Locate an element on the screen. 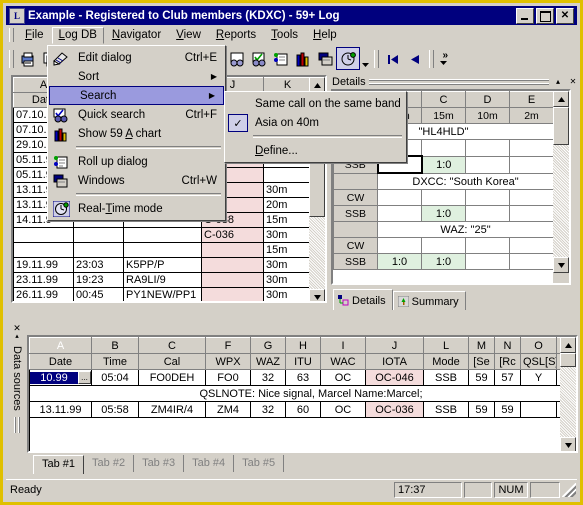 This screenshot has width=583, height=505. menu-reports: Reports is located at coordinates (236, 35).